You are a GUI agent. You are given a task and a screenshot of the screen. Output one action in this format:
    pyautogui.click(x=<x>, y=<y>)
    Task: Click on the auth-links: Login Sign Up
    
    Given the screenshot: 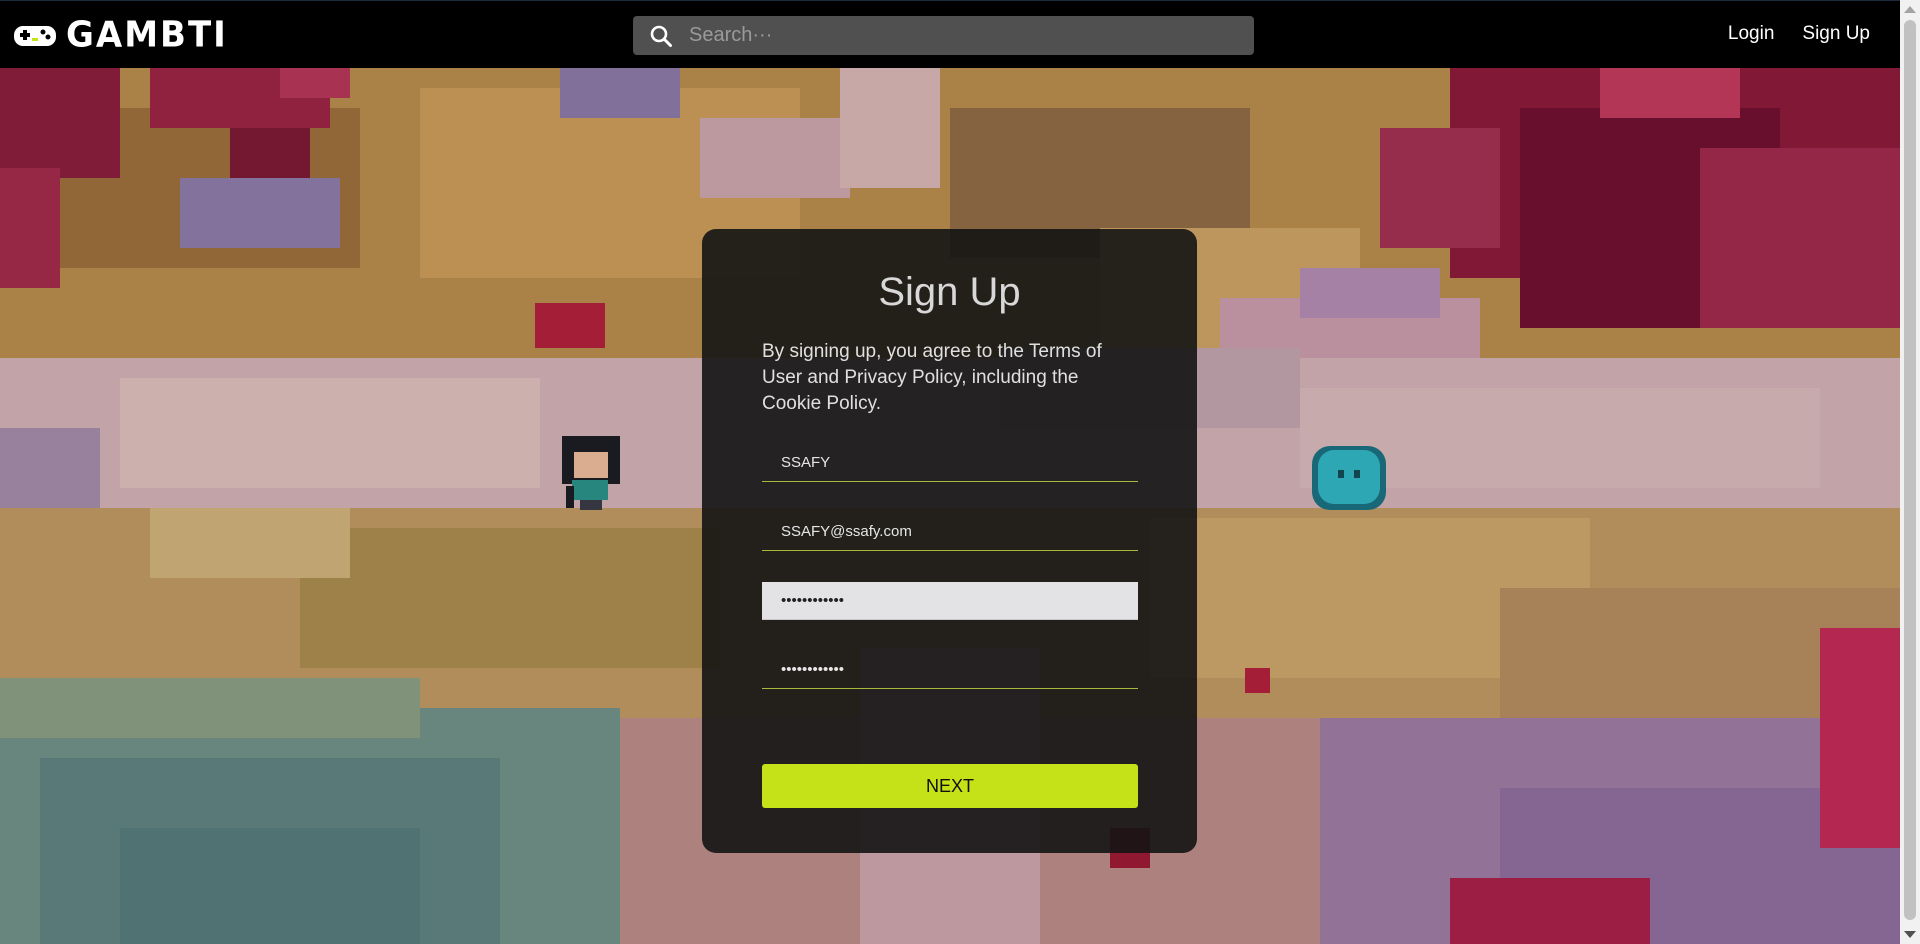 What is the action you would take?
    pyautogui.click(x=1799, y=34)
    